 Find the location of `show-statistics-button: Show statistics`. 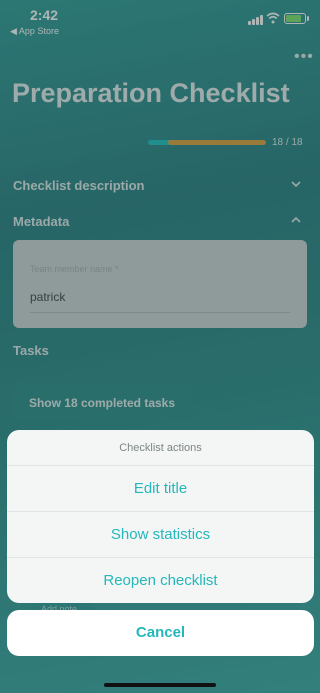

show-statistics-button: Show statistics is located at coordinates (160, 534).